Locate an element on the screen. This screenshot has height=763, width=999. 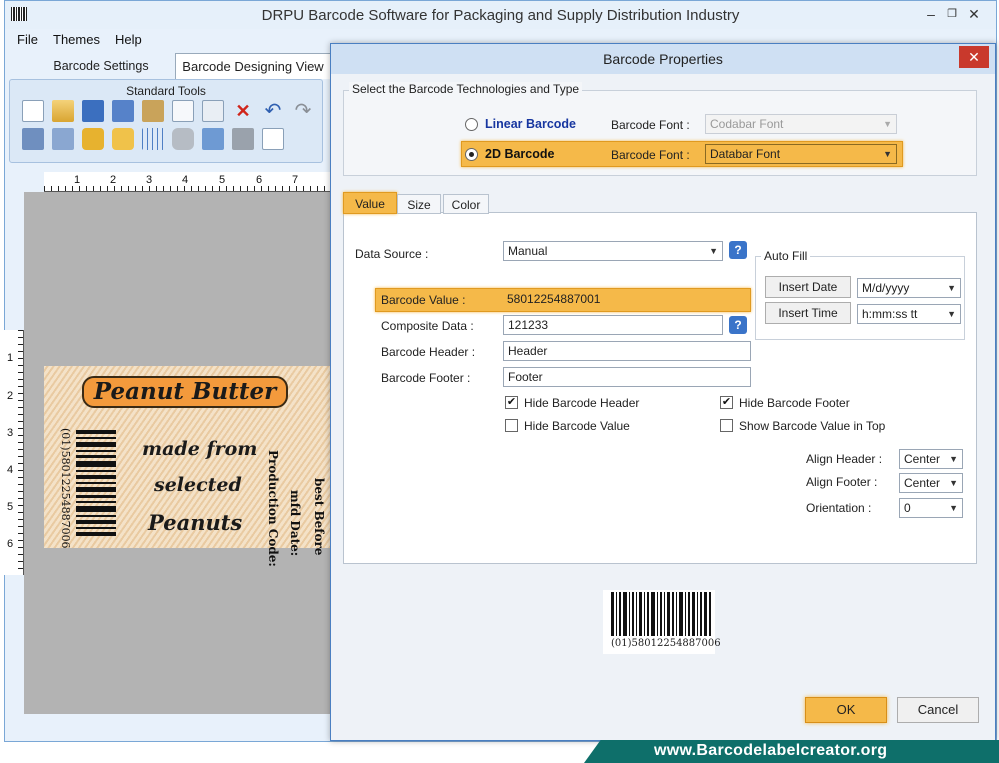
menu-help: Help is located at coordinates (128, 39).